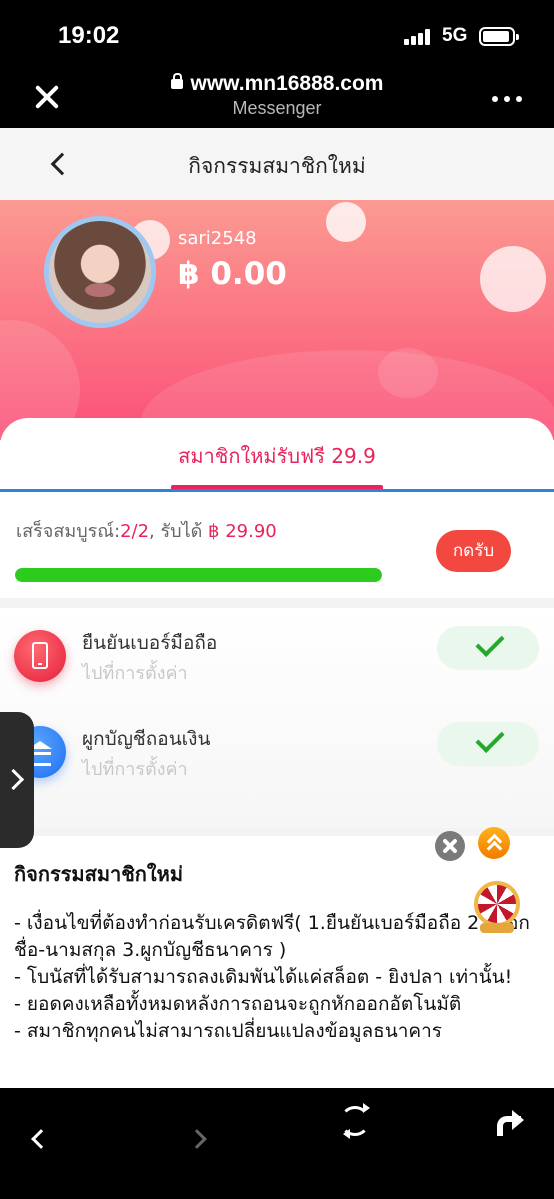 The image size is (554, 1199). Describe the element at coordinates (277, 108) in the screenshot. I see `app-name: Messenger` at that location.